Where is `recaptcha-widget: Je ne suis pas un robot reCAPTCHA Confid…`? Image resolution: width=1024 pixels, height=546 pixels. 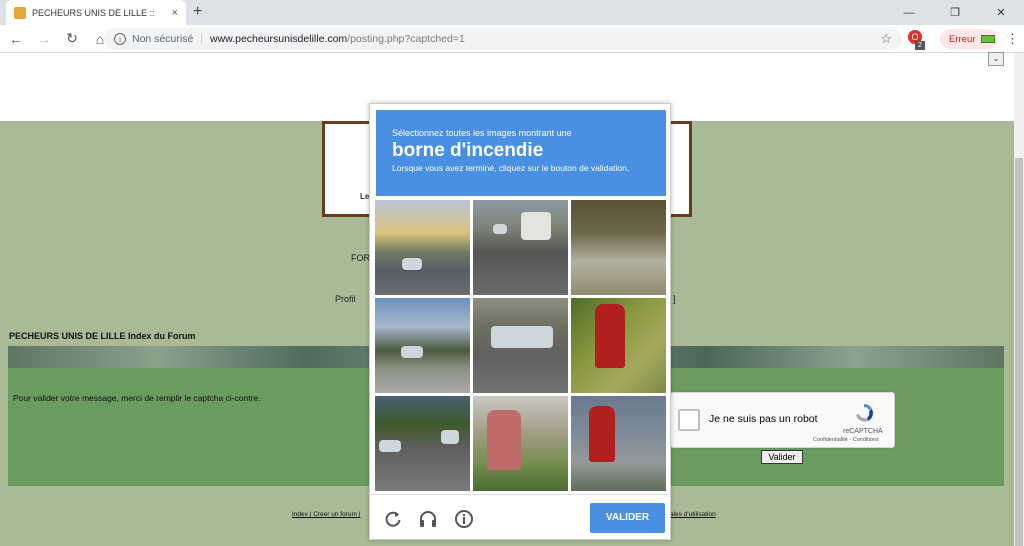 recaptcha-widget: Je ne suis pas un robot reCAPTCHA Confid… is located at coordinates (782, 420).